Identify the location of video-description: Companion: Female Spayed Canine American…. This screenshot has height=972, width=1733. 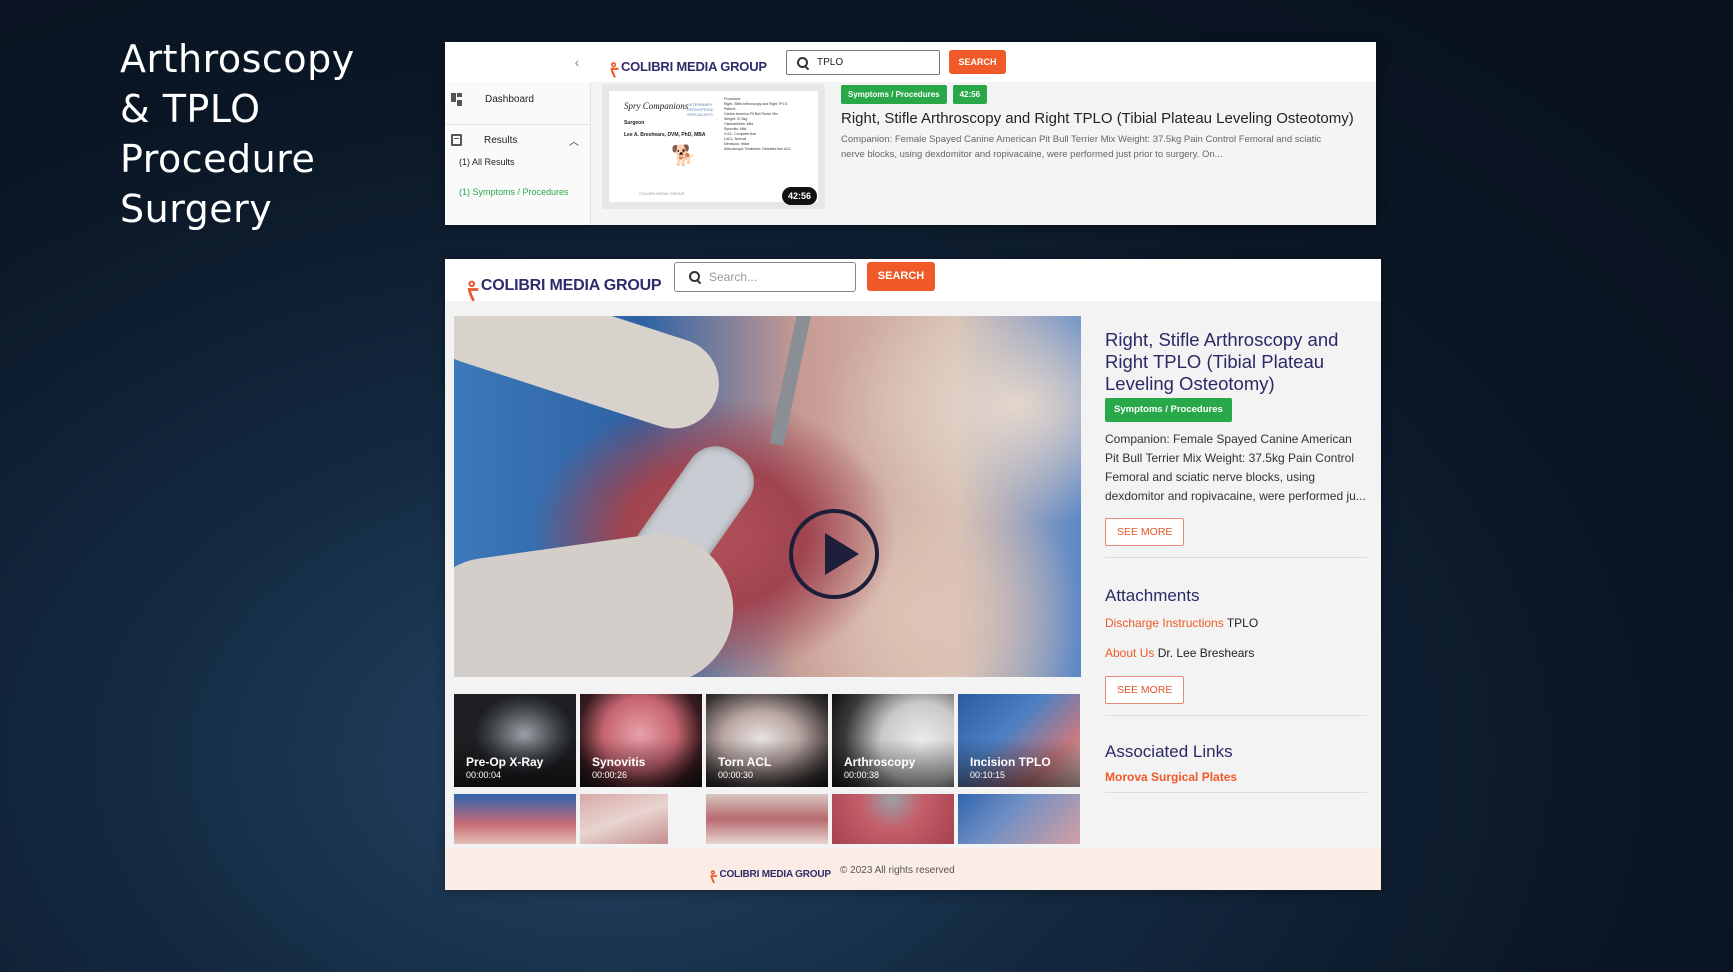
(1235, 467).